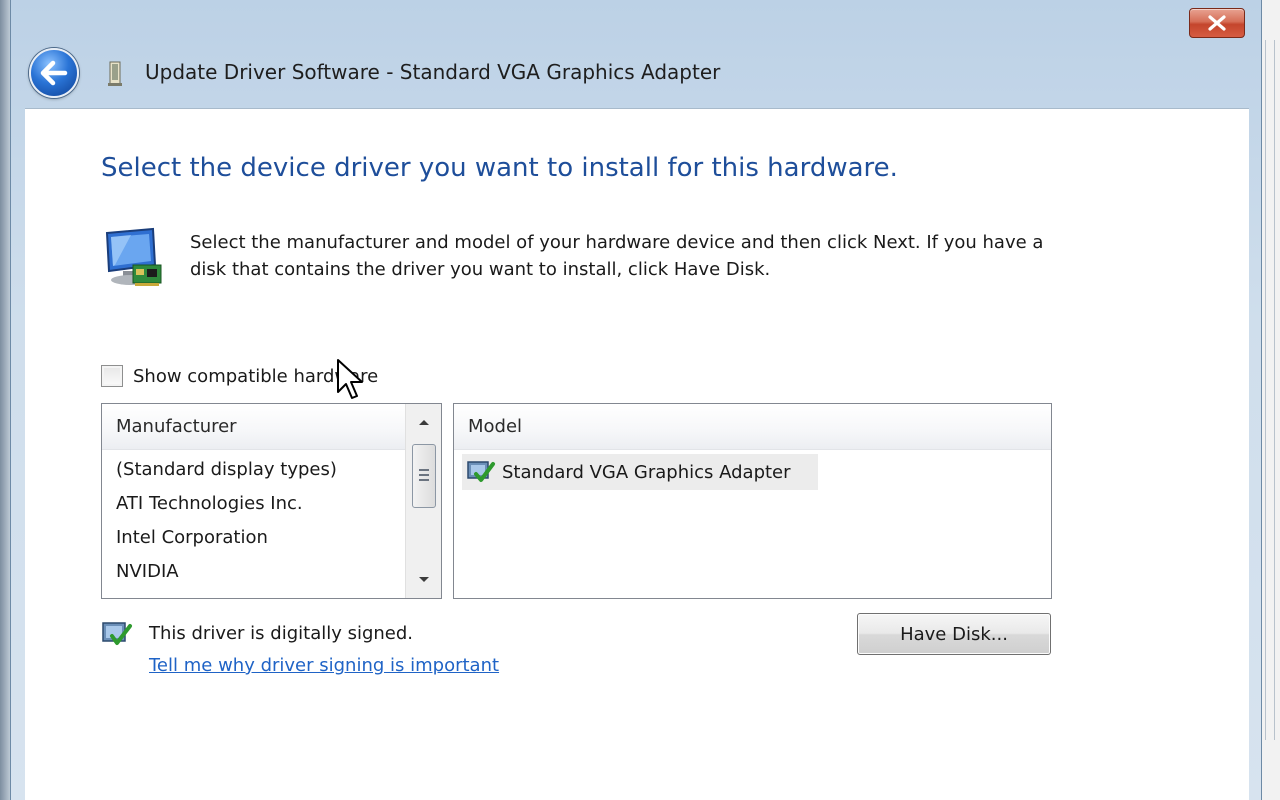 Image resolution: width=1280 pixels, height=800 pixels. I want to click on signing-status-text: This driver is digitally signed., so click(281, 633).